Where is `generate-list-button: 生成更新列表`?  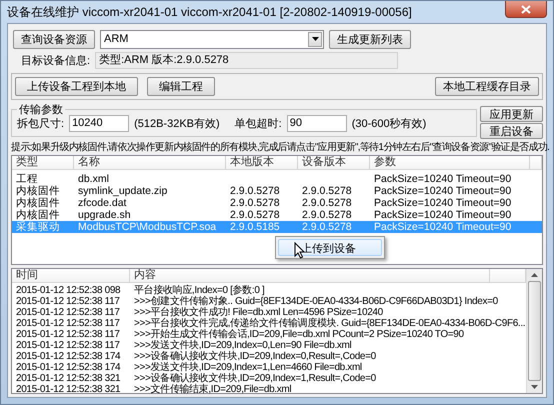 generate-list-button: 生成更新列表 is located at coordinates (370, 39).